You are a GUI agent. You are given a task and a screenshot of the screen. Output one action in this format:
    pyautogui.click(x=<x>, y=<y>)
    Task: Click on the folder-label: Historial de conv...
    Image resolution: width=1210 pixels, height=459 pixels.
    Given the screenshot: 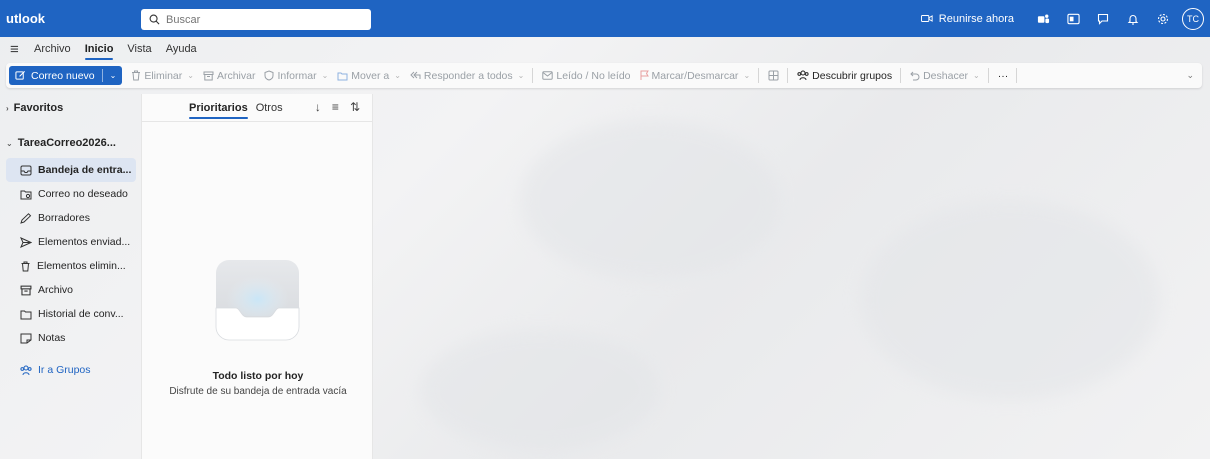 What is the action you would take?
    pyautogui.click(x=81, y=314)
    